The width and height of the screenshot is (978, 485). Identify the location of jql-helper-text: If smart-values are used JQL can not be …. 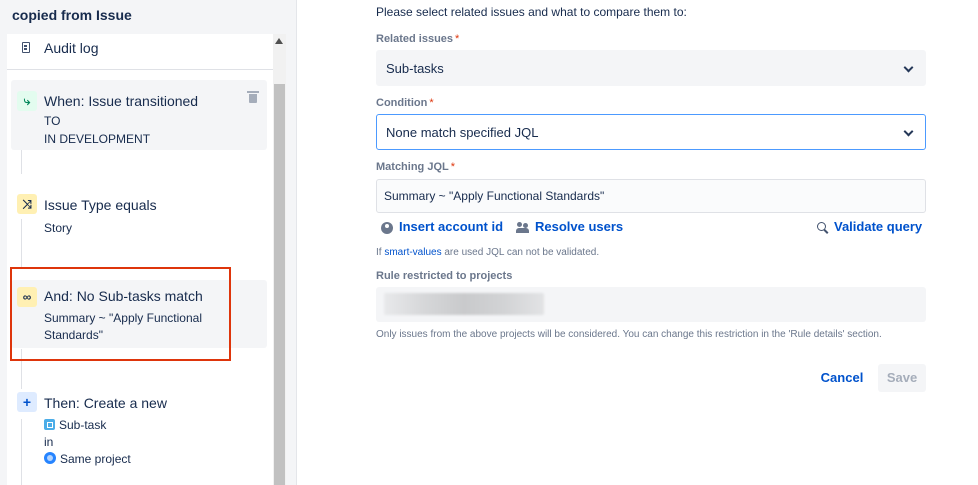
(487, 252).